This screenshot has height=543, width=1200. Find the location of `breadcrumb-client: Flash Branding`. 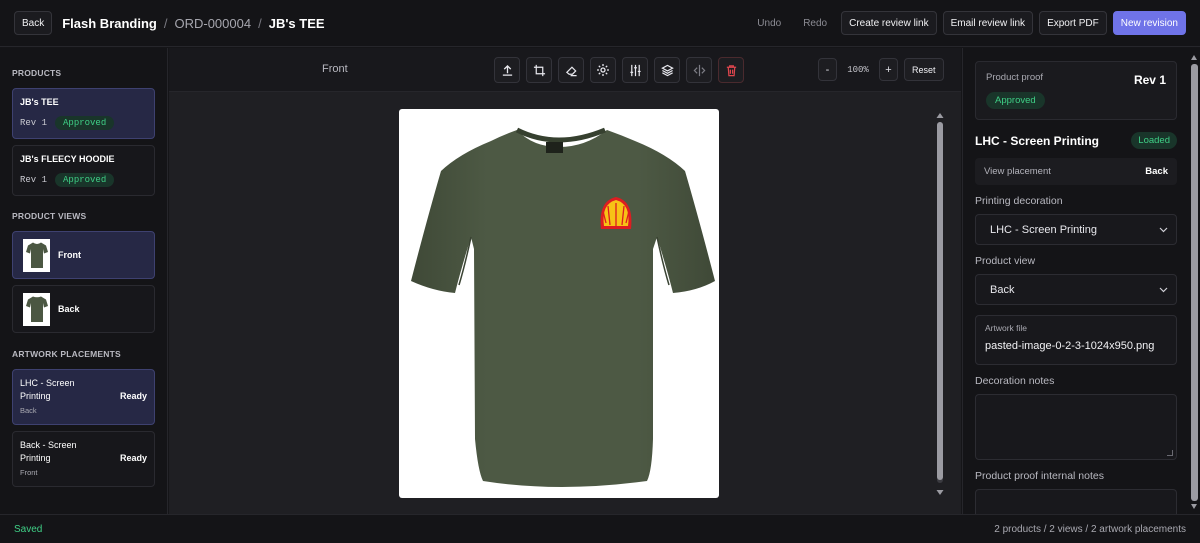

breadcrumb-client: Flash Branding is located at coordinates (109, 23).